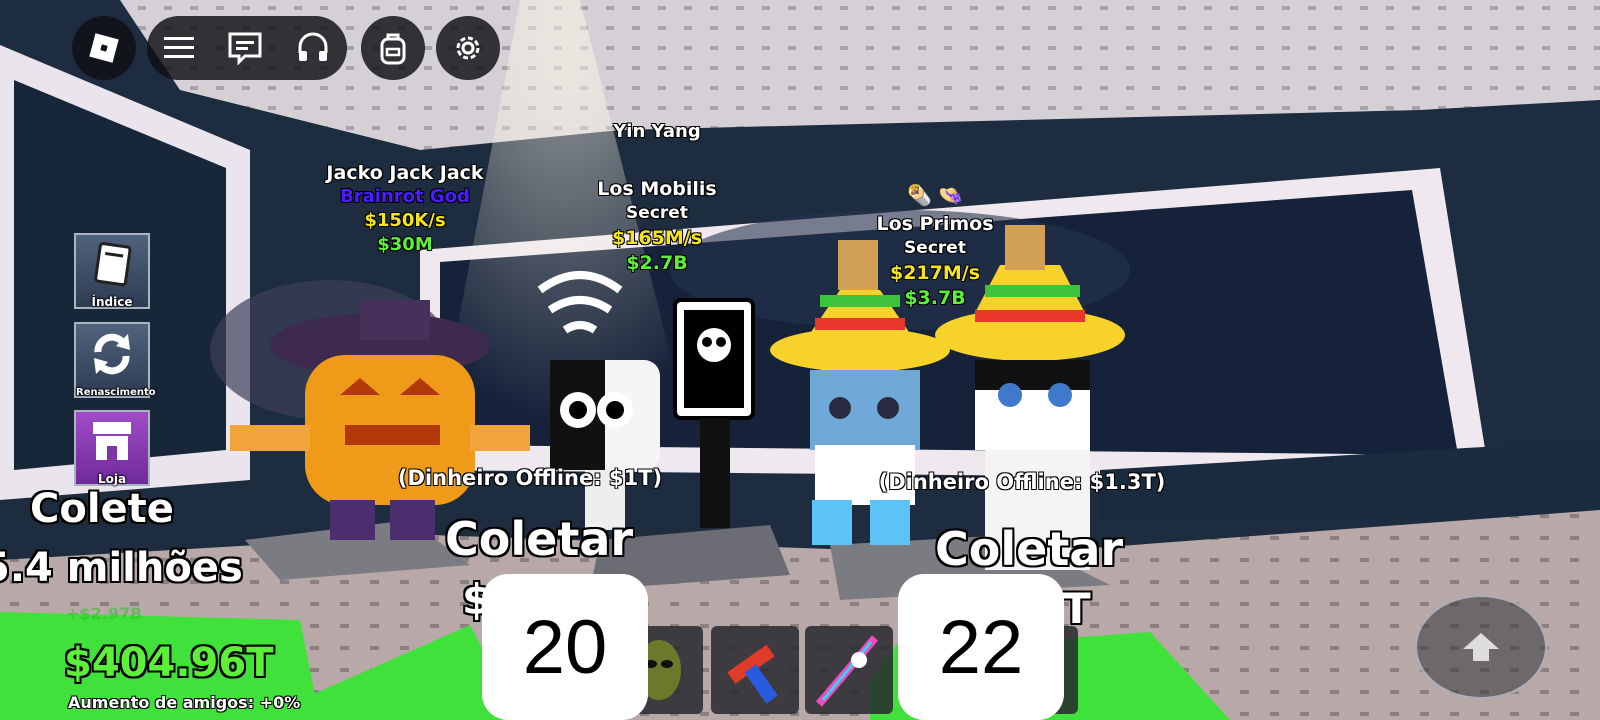 The height and width of the screenshot is (720, 1600). What do you see at coordinates (530, 478) in the screenshot?
I see `offline-money-left: (Dinheiro Offline: $1T)` at bounding box center [530, 478].